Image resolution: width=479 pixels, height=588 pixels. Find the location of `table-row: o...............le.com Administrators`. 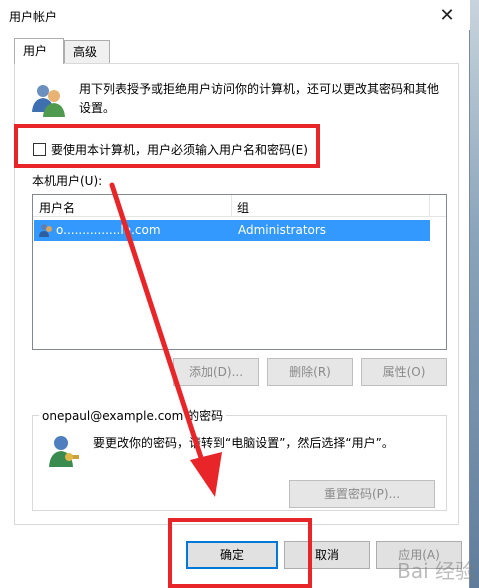

table-row: o...............le.com Administrators is located at coordinates (232, 230).